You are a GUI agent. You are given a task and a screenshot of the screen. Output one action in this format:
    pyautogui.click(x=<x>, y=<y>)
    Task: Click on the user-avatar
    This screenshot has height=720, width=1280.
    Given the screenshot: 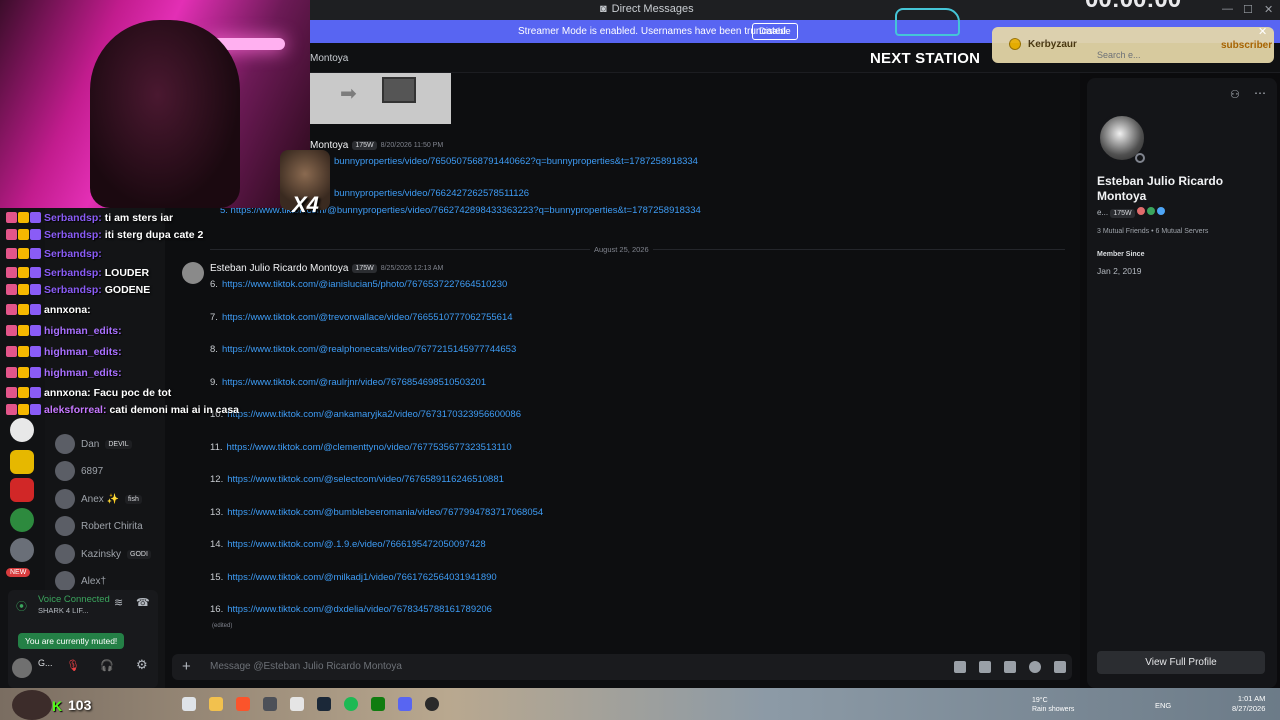 What is the action you would take?
    pyautogui.click(x=22, y=668)
    